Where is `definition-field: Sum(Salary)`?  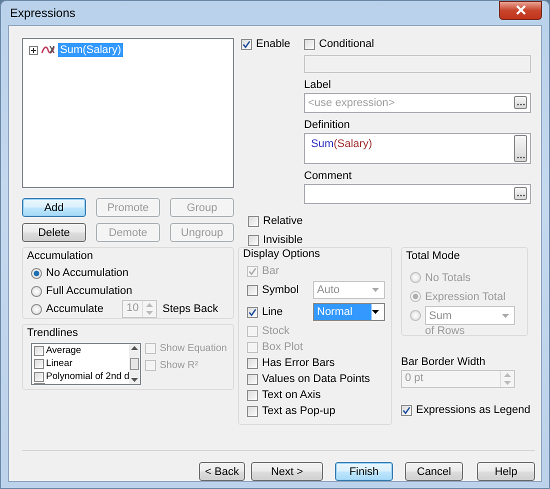 definition-field: Sum(Salary) is located at coordinates (417, 148).